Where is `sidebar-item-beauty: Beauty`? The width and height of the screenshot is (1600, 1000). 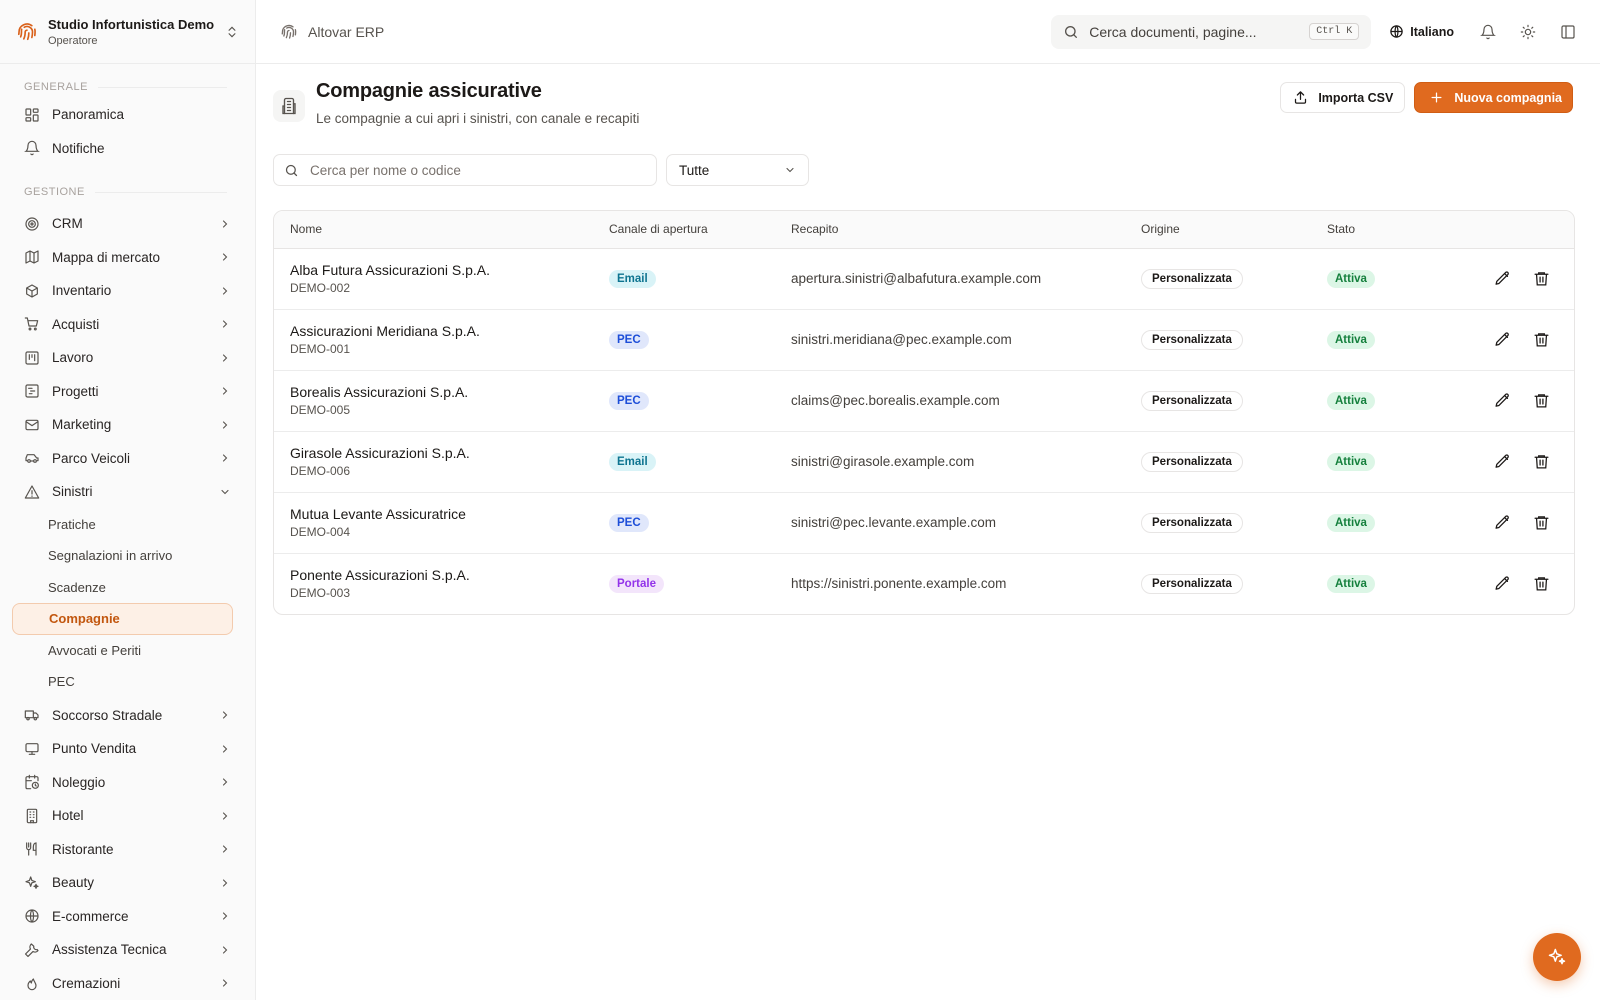
sidebar-item-beauty: Beauty is located at coordinates (127, 883).